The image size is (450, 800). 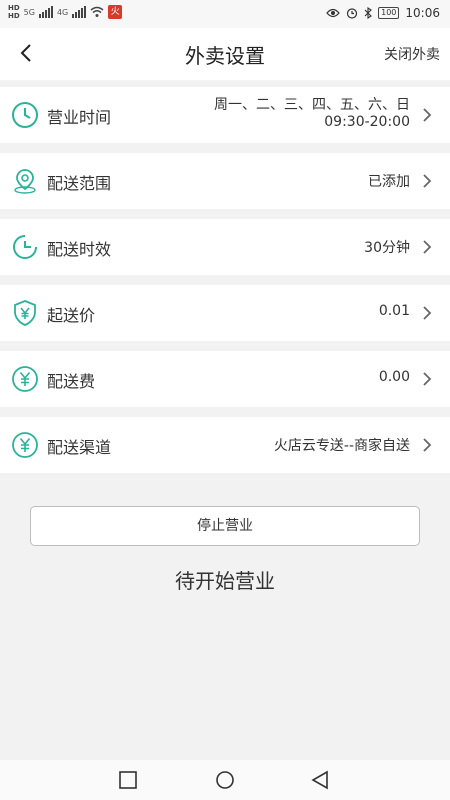 I want to click on status-right: 100 10:06, so click(x=383, y=13).